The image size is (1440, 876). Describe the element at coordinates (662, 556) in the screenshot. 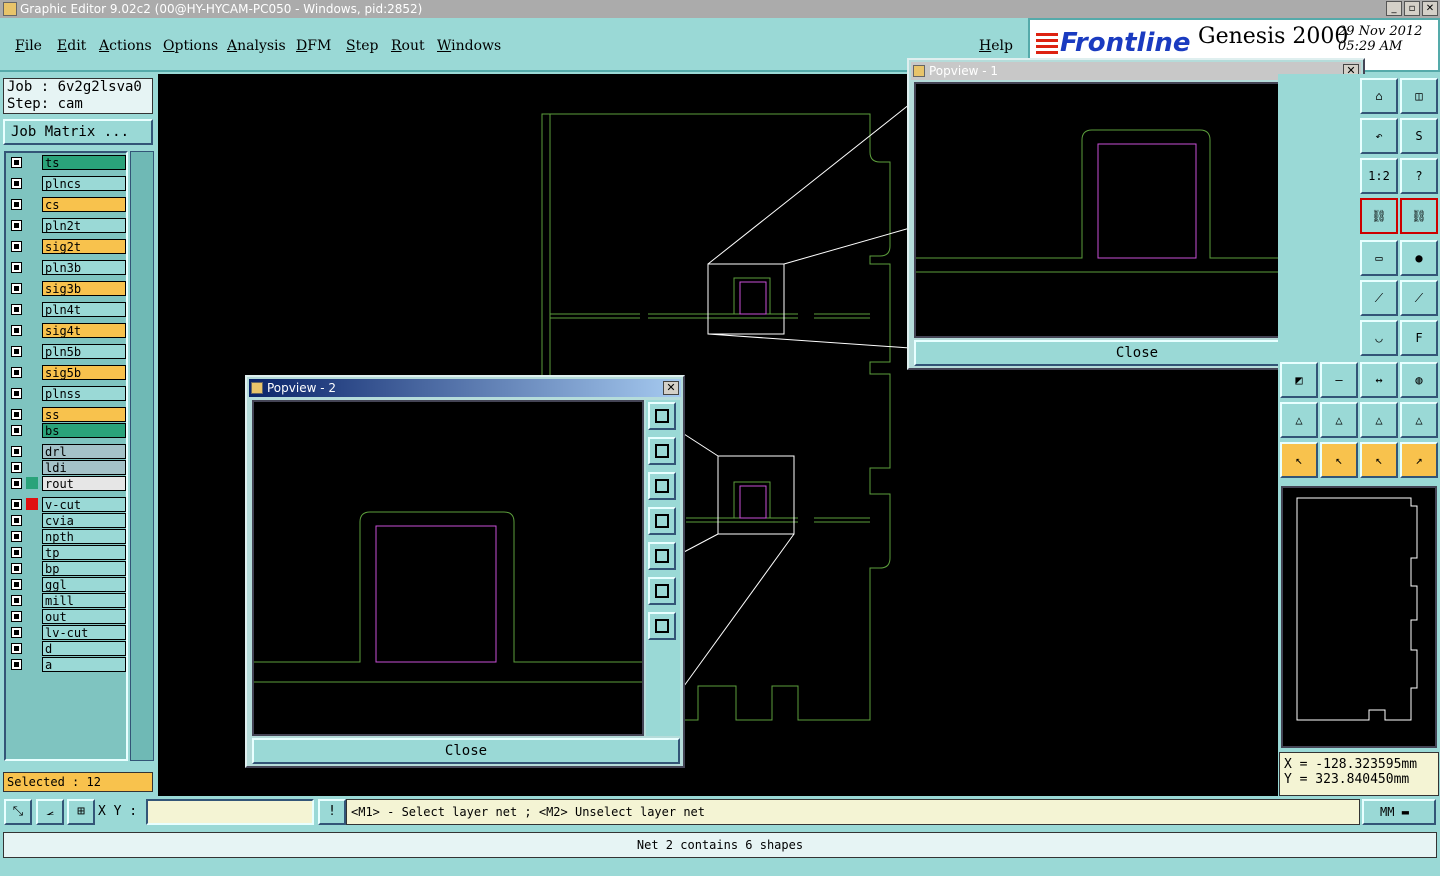

I see `pv2-pan-right-button` at that location.